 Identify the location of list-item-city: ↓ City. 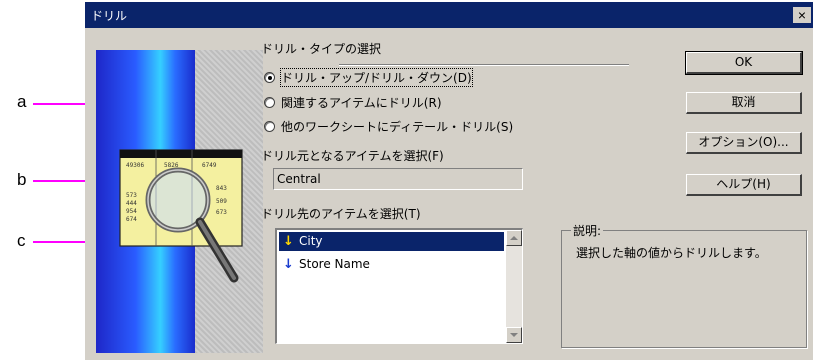
(391, 241).